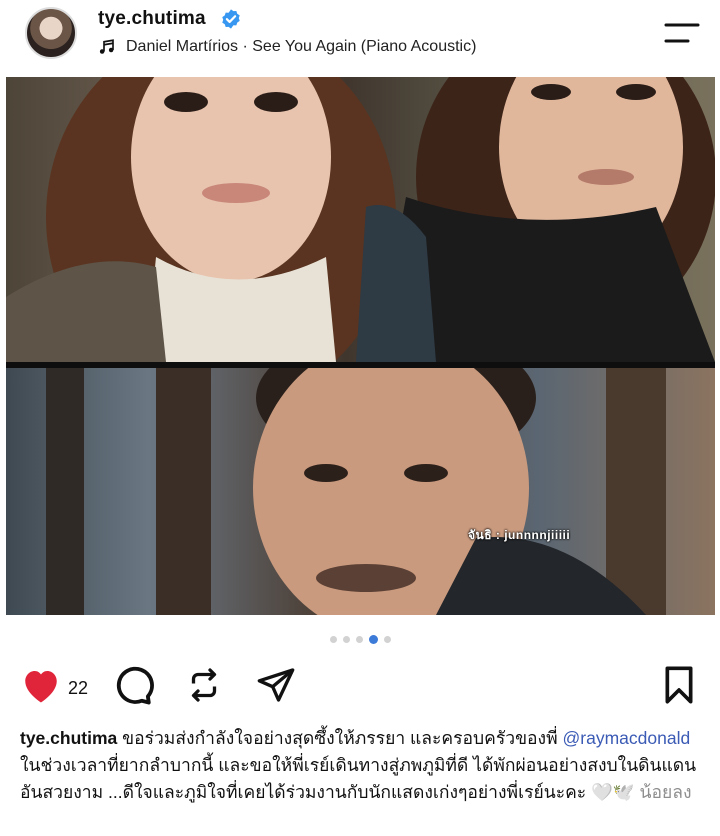  Describe the element at coordinates (663, 792) in the screenshot. I see `show-less-link: น้อยลง` at that location.